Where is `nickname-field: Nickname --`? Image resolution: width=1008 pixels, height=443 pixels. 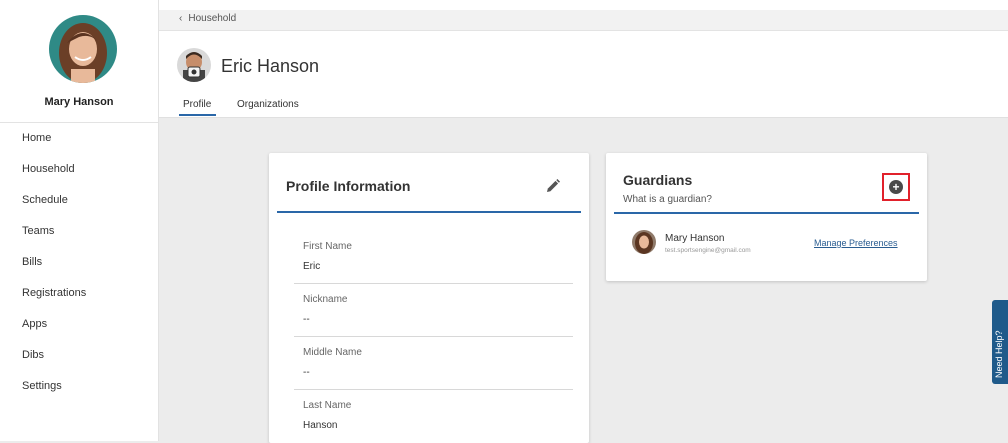 nickname-field: Nickname -- is located at coordinates (438, 309).